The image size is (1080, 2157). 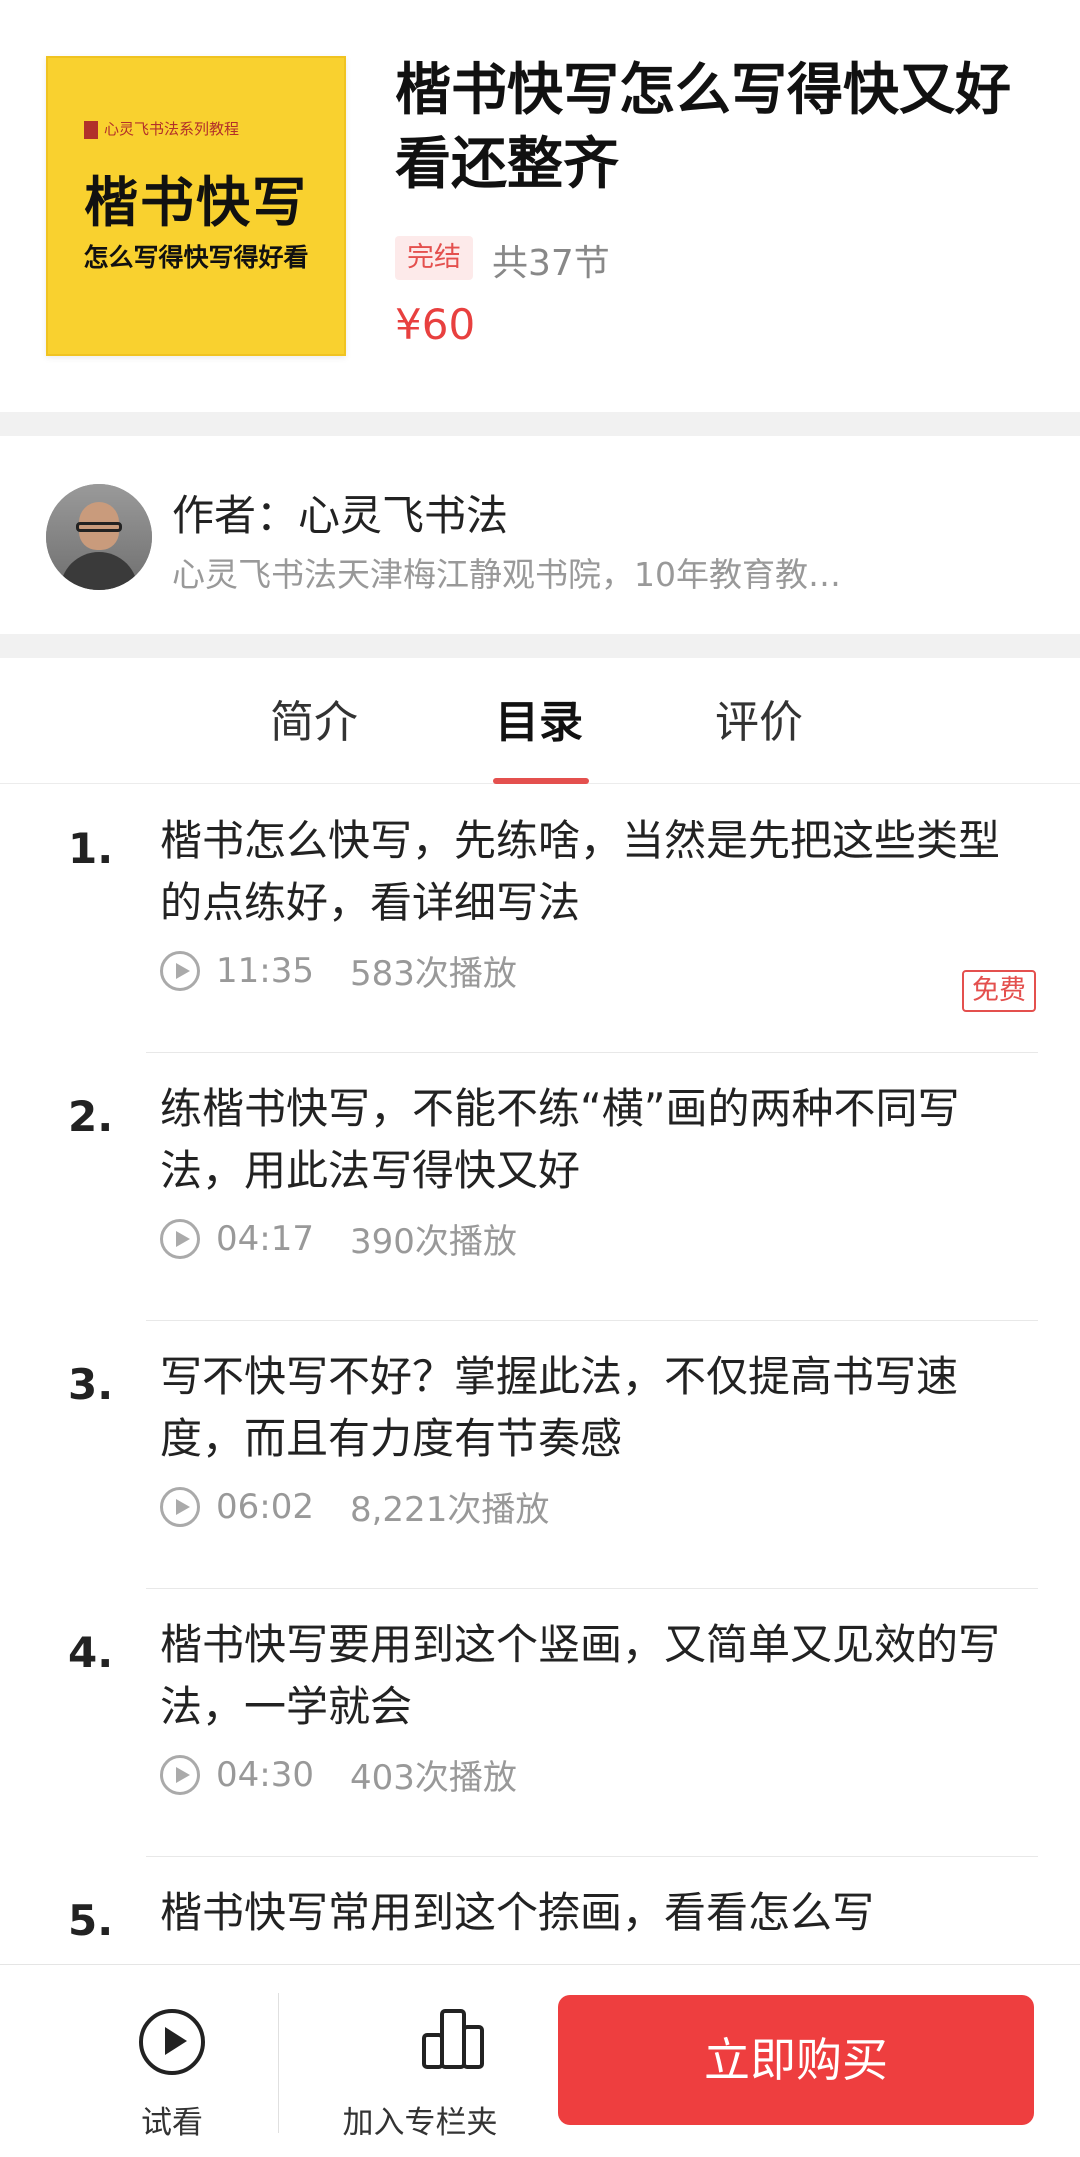 I want to click on author-name: 作者：心灵飞书法, so click(x=340, y=515).